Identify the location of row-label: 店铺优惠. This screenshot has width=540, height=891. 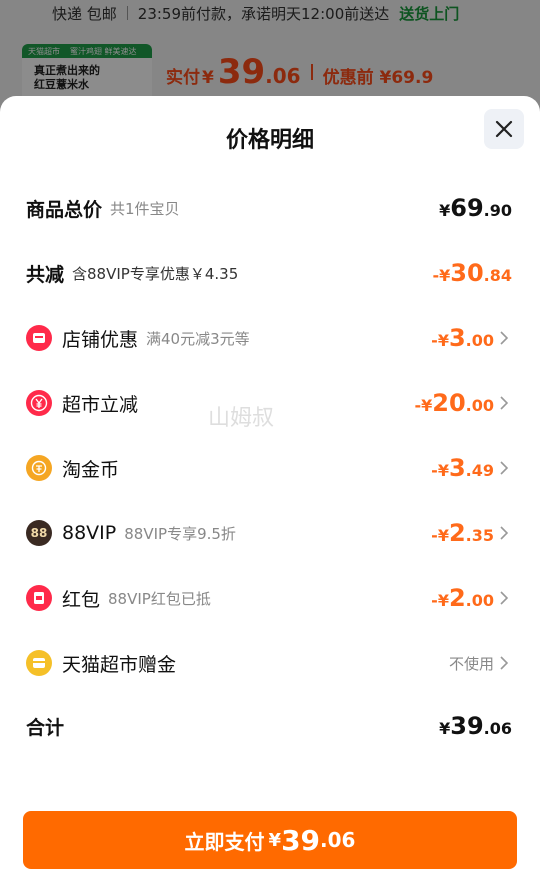
(100, 339).